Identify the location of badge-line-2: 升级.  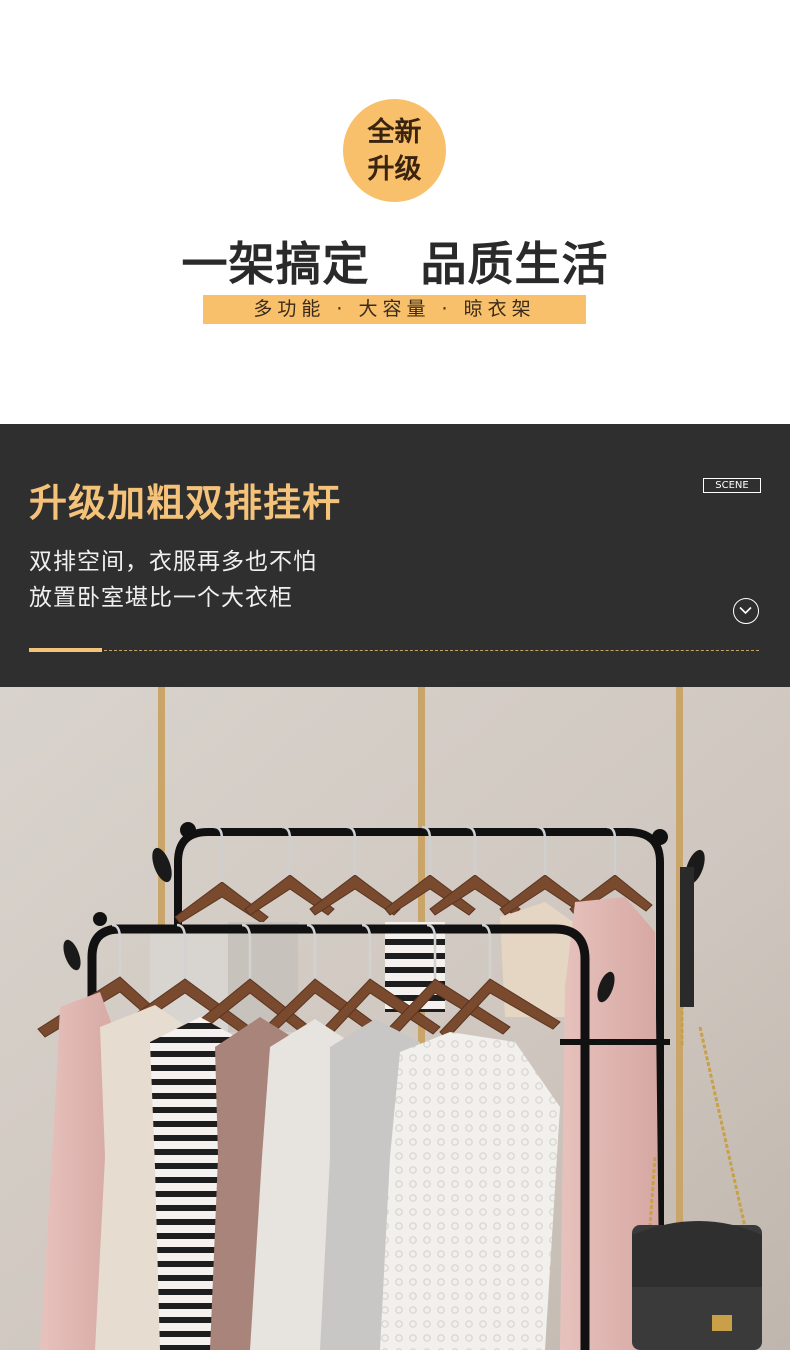
(394, 169).